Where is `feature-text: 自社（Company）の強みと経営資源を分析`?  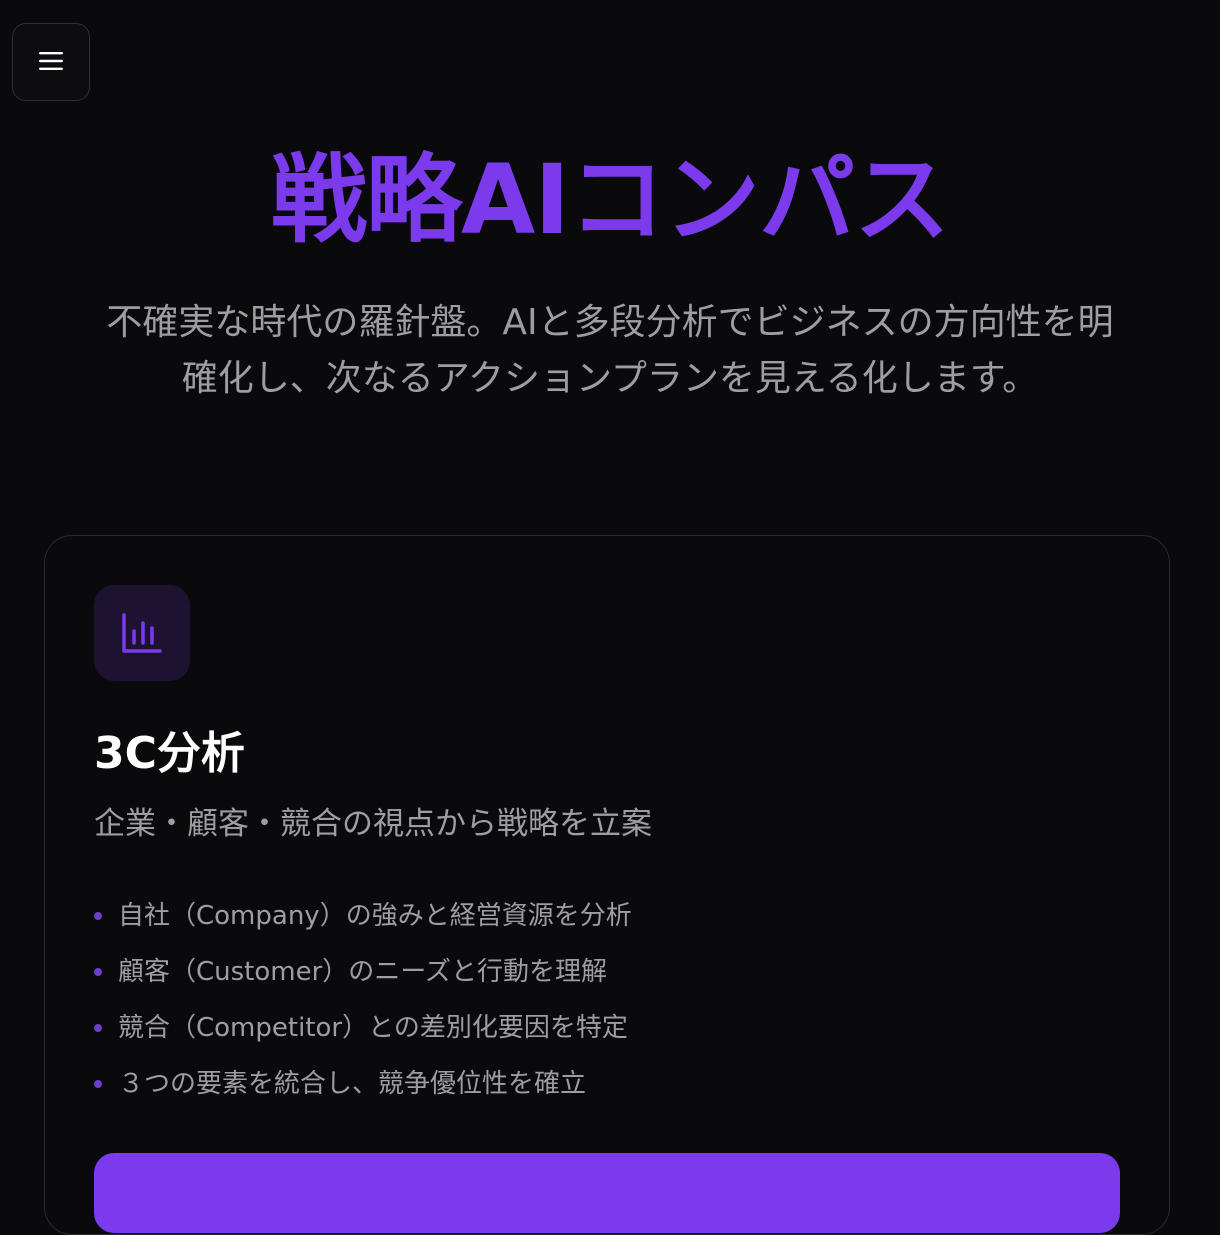
feature-text: 自社（Company）の強みと経営資源を分析 is located at coordinates (375, 916).